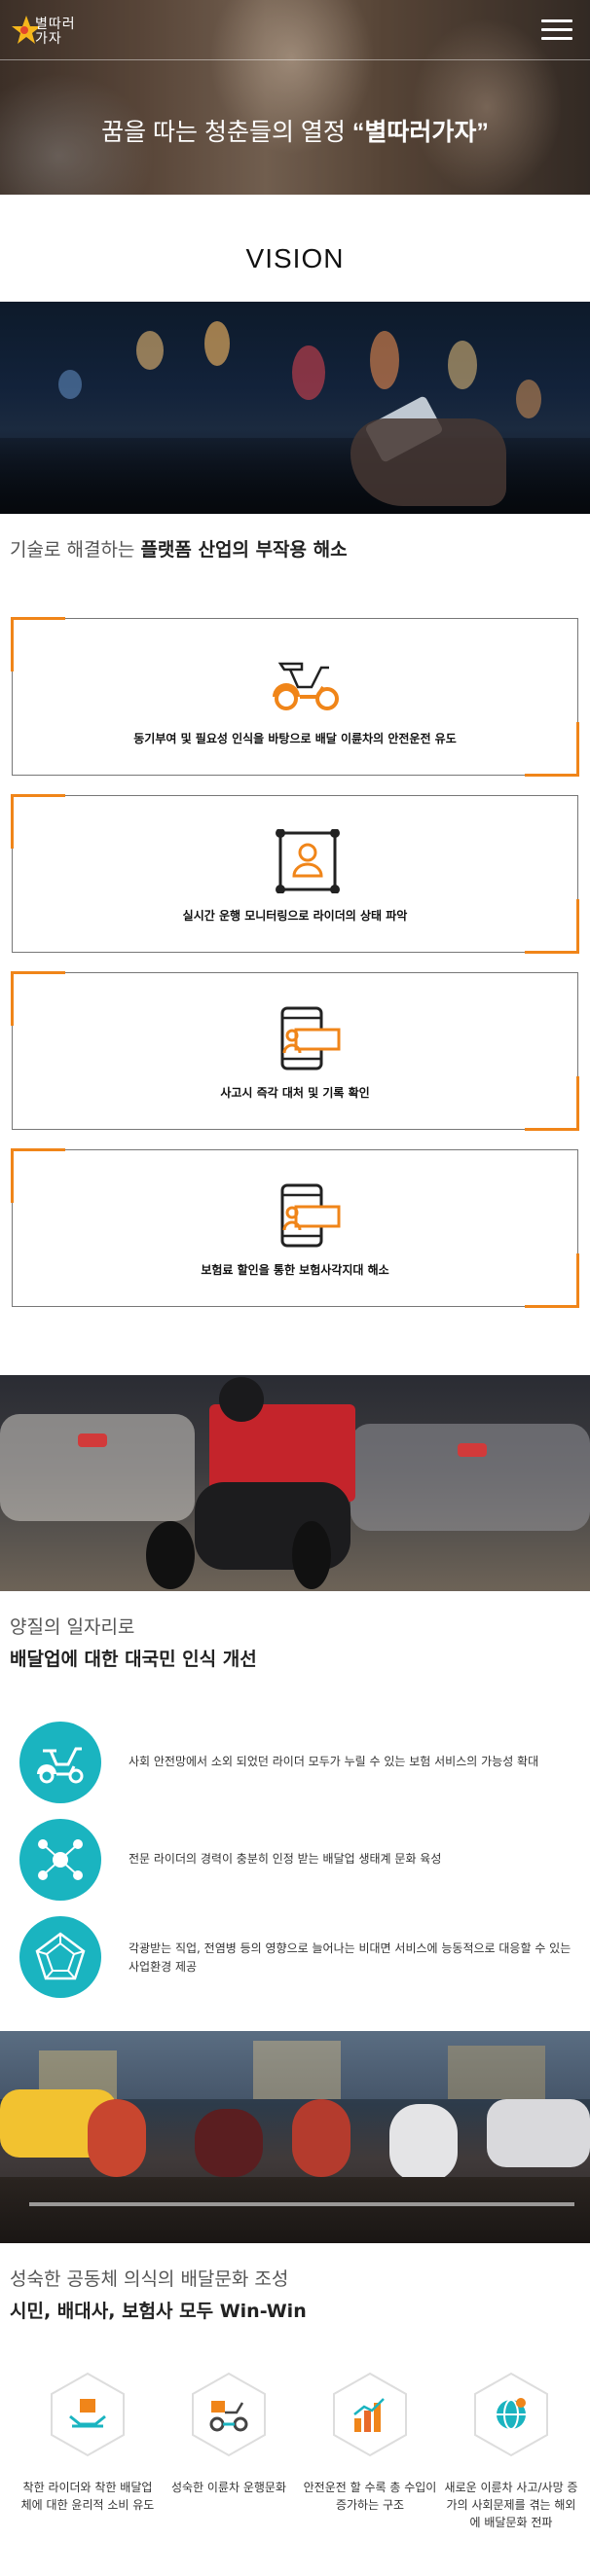 This screenshot has height=2576, width=590. Describe the element at coordinates (61, 1956) in the screenshot. I see `pentagon-icon` at that location.